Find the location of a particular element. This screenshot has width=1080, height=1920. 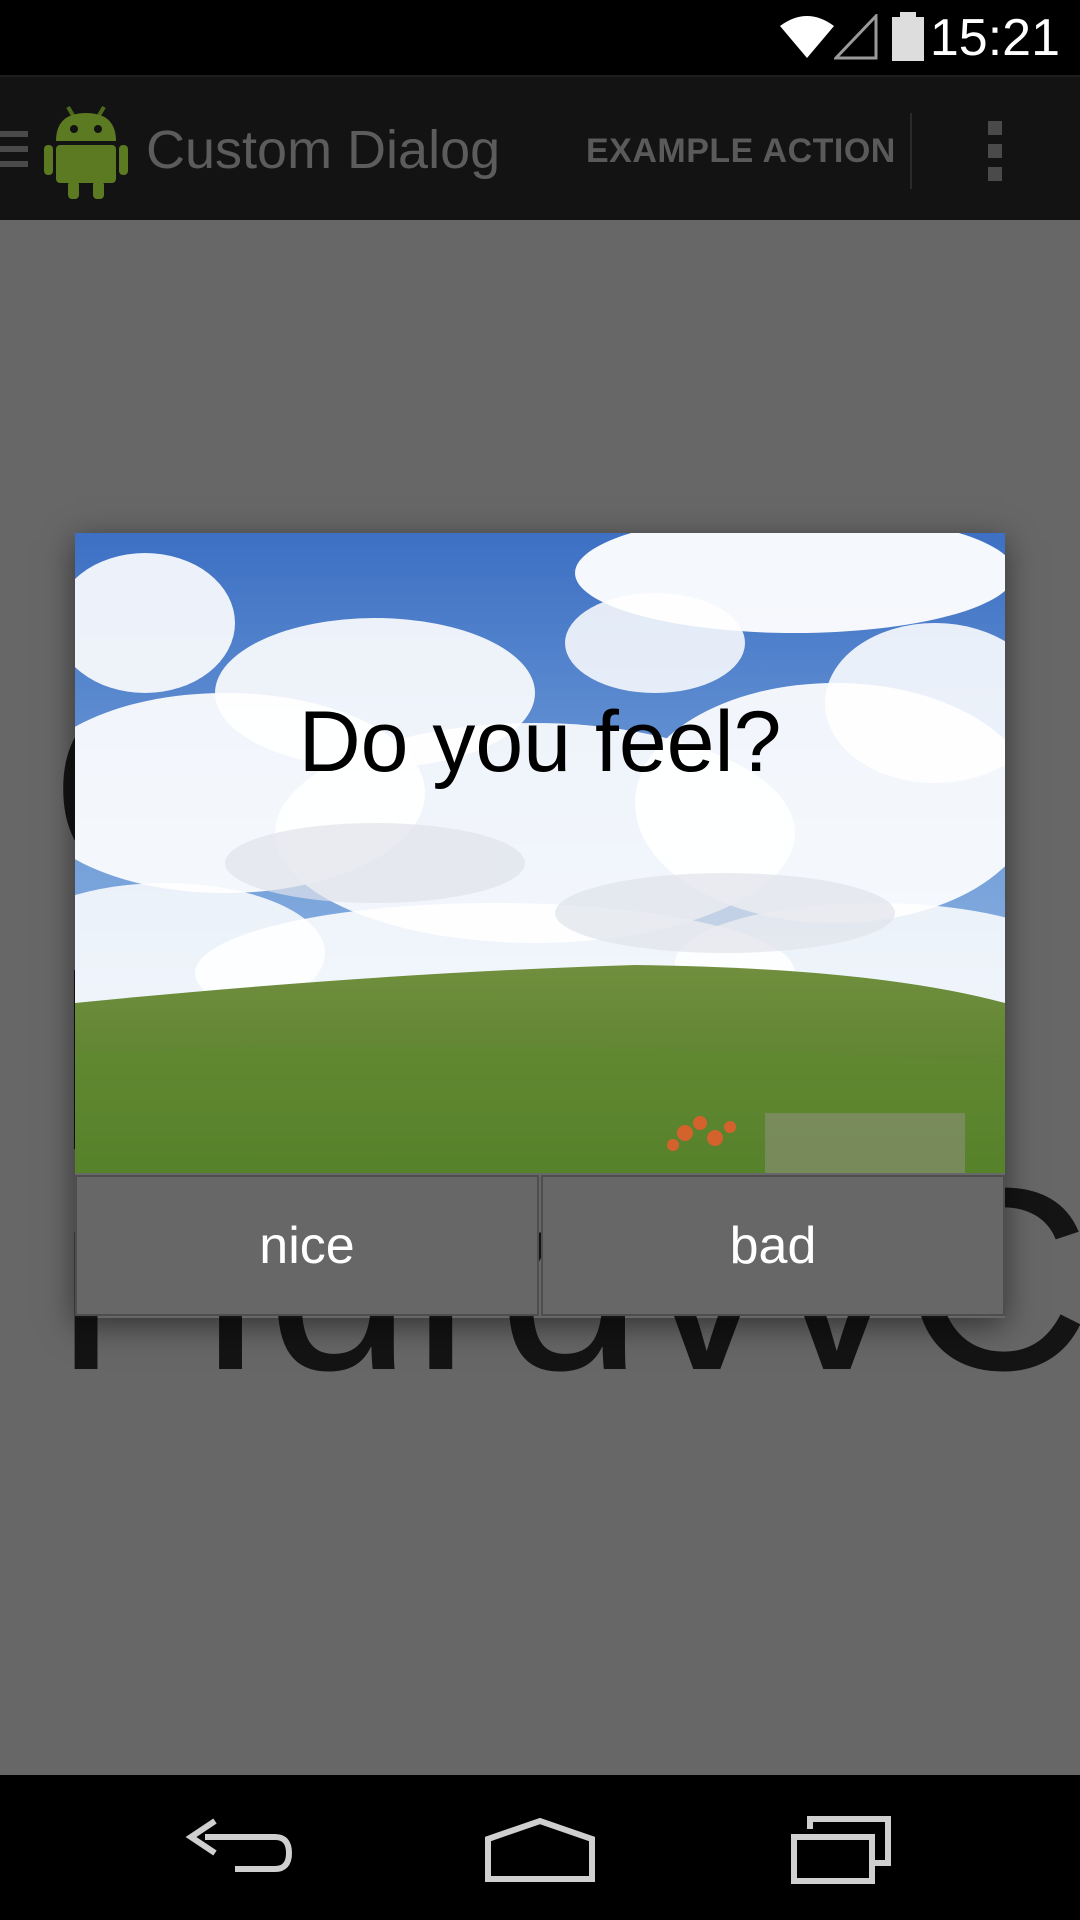

android-app-icon is located at coordinates (86, 151).